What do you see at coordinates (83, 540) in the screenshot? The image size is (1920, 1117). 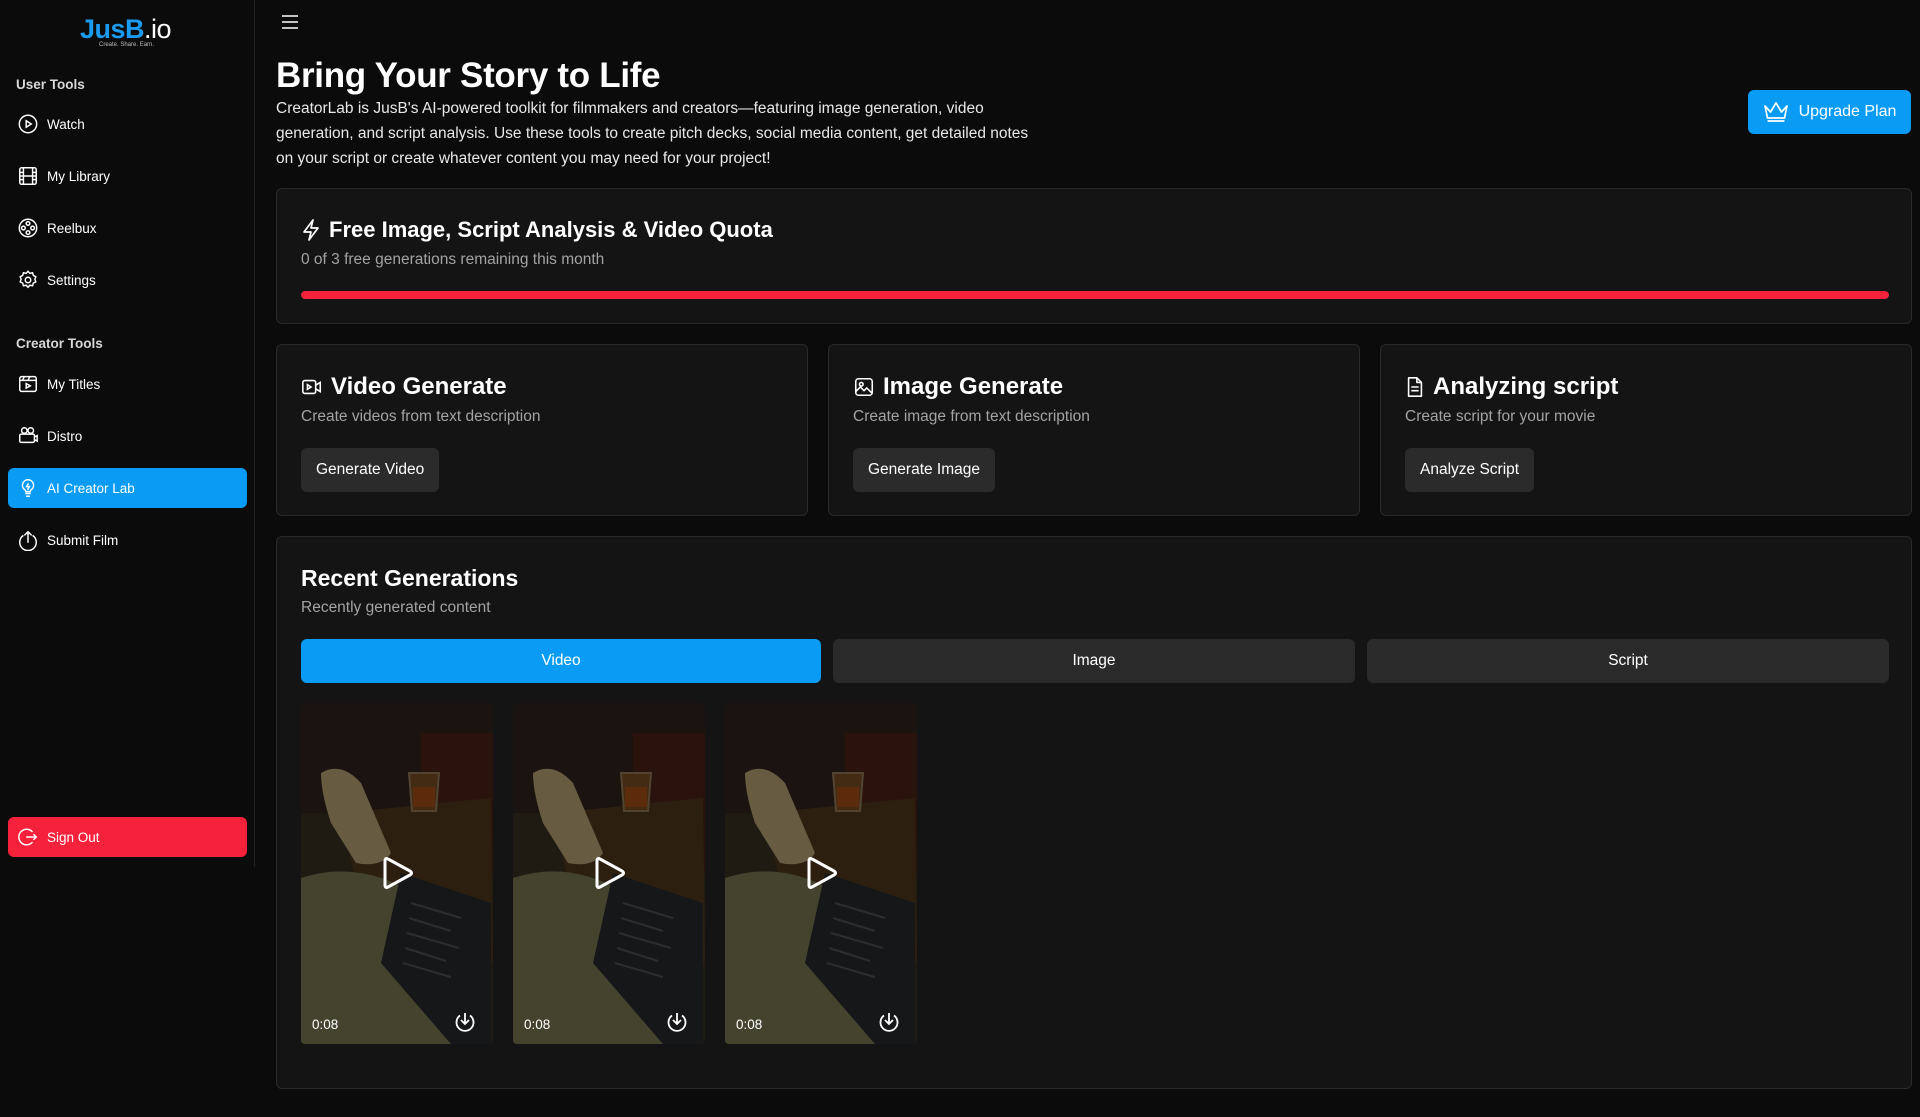 I see `sidebar-item-label: Submit Film` at bounding box center [83, 540].